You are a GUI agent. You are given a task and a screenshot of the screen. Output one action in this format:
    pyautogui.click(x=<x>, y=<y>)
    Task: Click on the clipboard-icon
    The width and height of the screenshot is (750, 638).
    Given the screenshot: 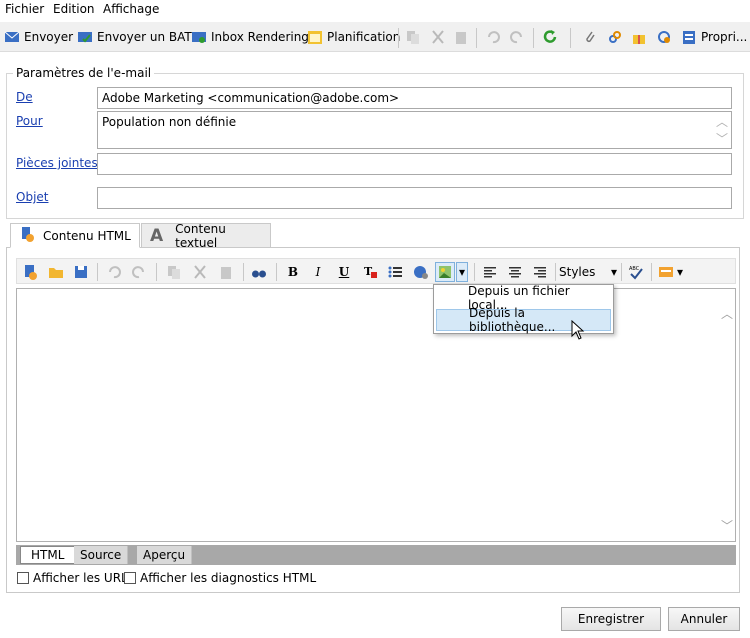 What is the action you would take?
    pyautogui.click(x=689, y=37)
    